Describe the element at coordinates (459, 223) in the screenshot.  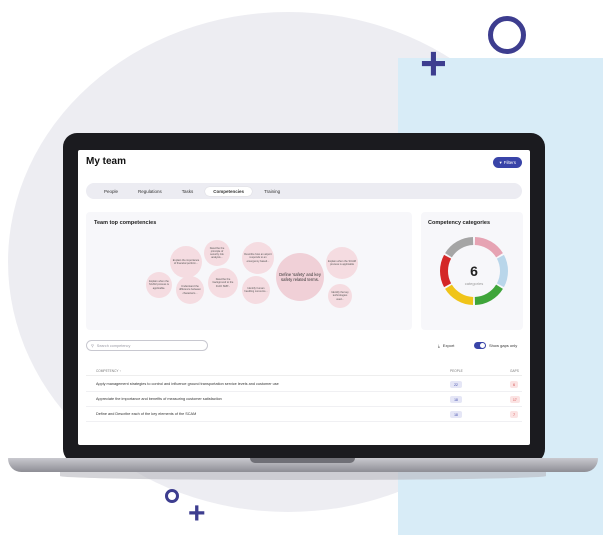
I see `competency-categories-title: Competency categories` at that location.